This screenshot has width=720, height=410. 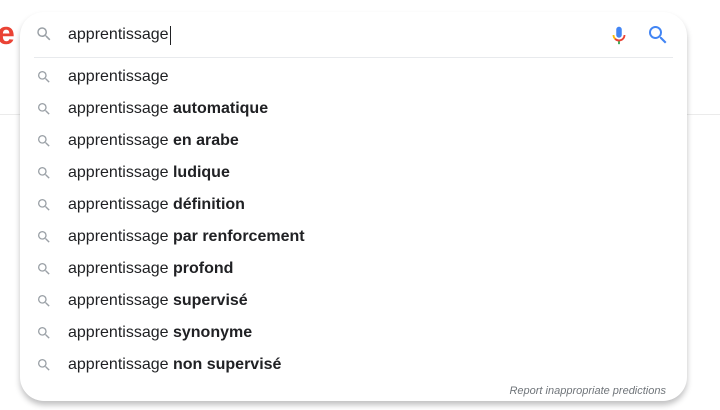 I want to click on suggestion-completion: non supervisé, so click(x=227, y=364).